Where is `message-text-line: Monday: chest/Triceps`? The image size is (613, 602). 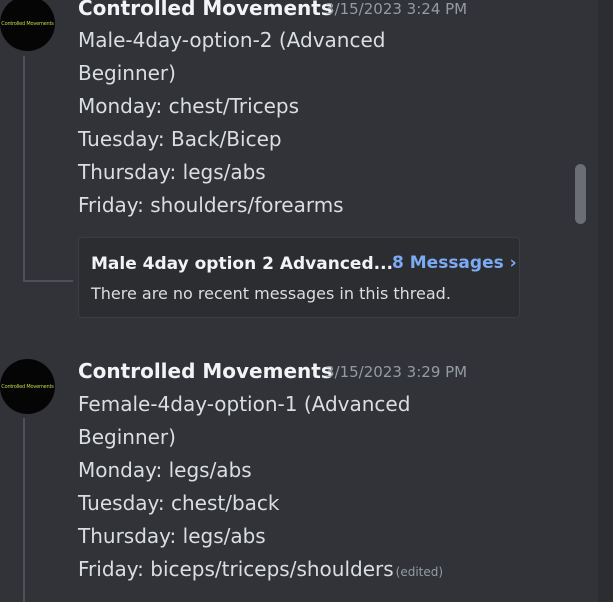
message-text-line: Monday: chest/Triceps is located at coordinates (189, 106).